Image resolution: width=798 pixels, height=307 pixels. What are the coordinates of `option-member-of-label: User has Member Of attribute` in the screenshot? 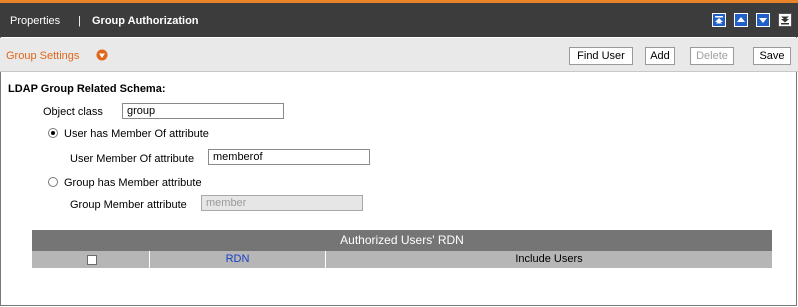 It's located at (136, 134).